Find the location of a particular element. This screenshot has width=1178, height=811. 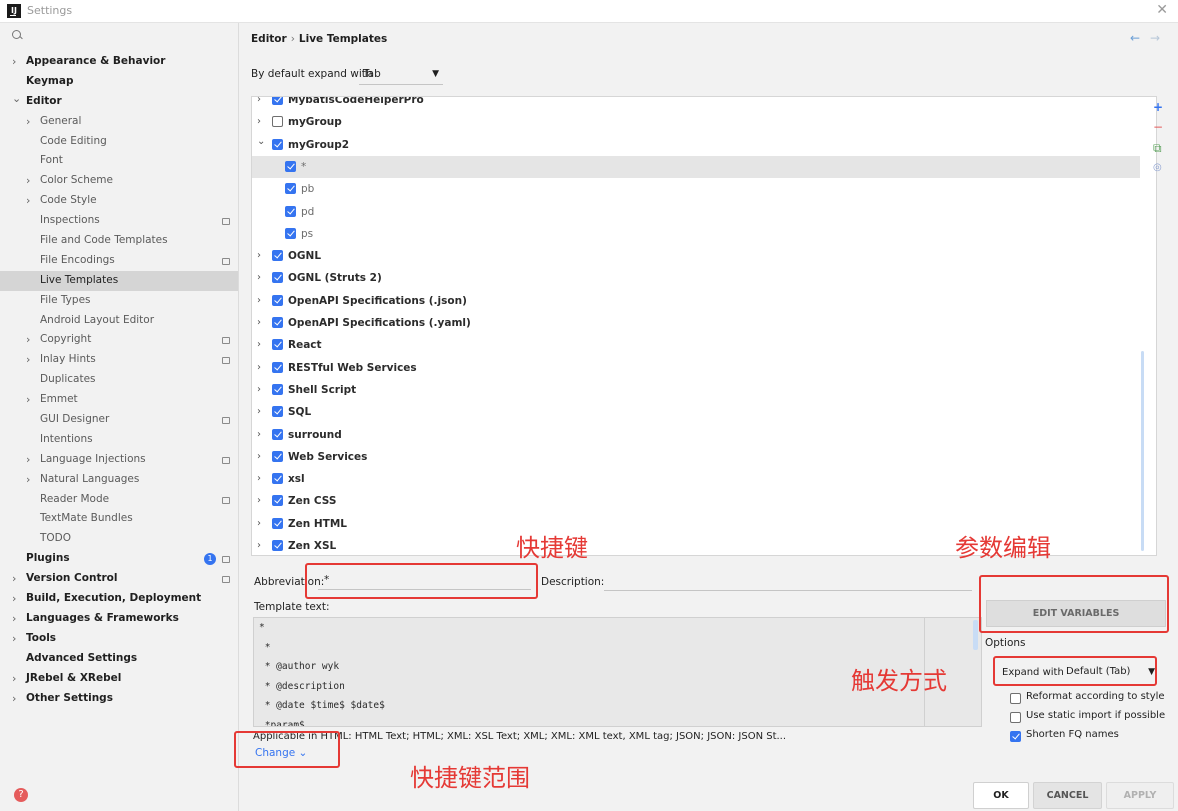

remove-icon: − is located at coordinates (1158, 127).